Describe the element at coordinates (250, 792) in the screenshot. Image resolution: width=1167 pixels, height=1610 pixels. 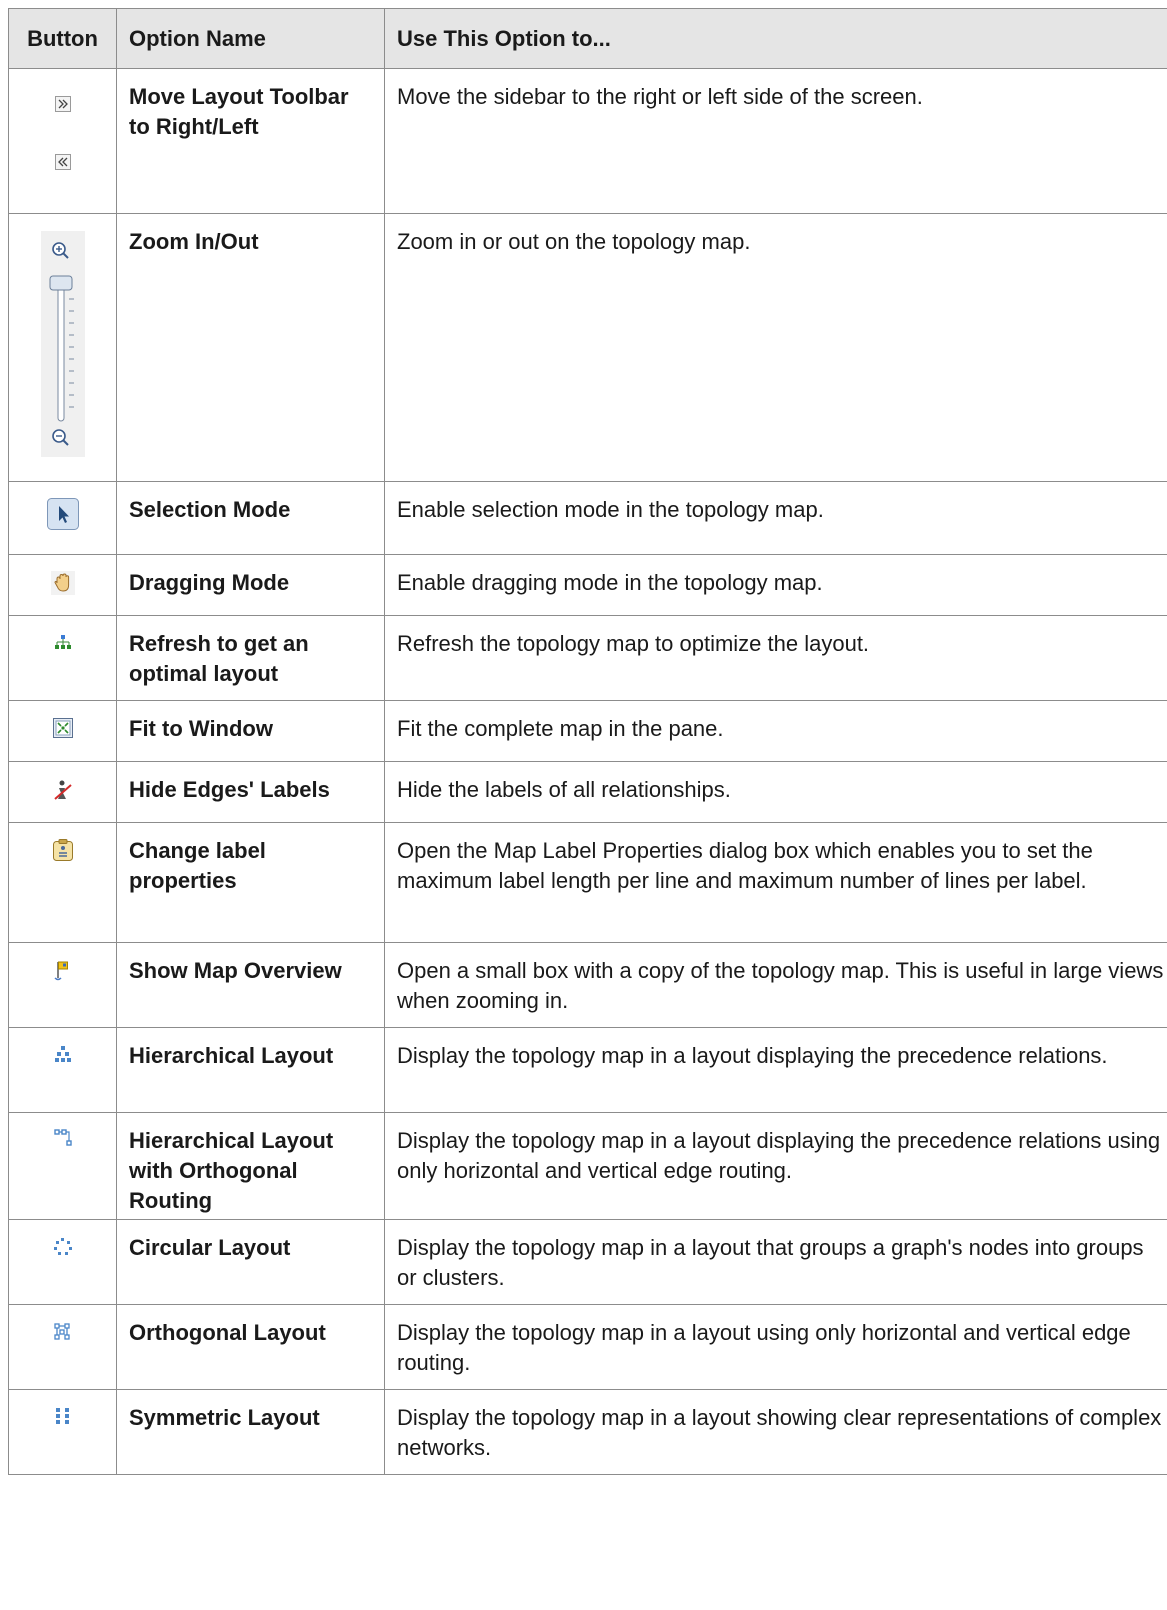
I see `option-name: Hide Edges' Labels` at that location.